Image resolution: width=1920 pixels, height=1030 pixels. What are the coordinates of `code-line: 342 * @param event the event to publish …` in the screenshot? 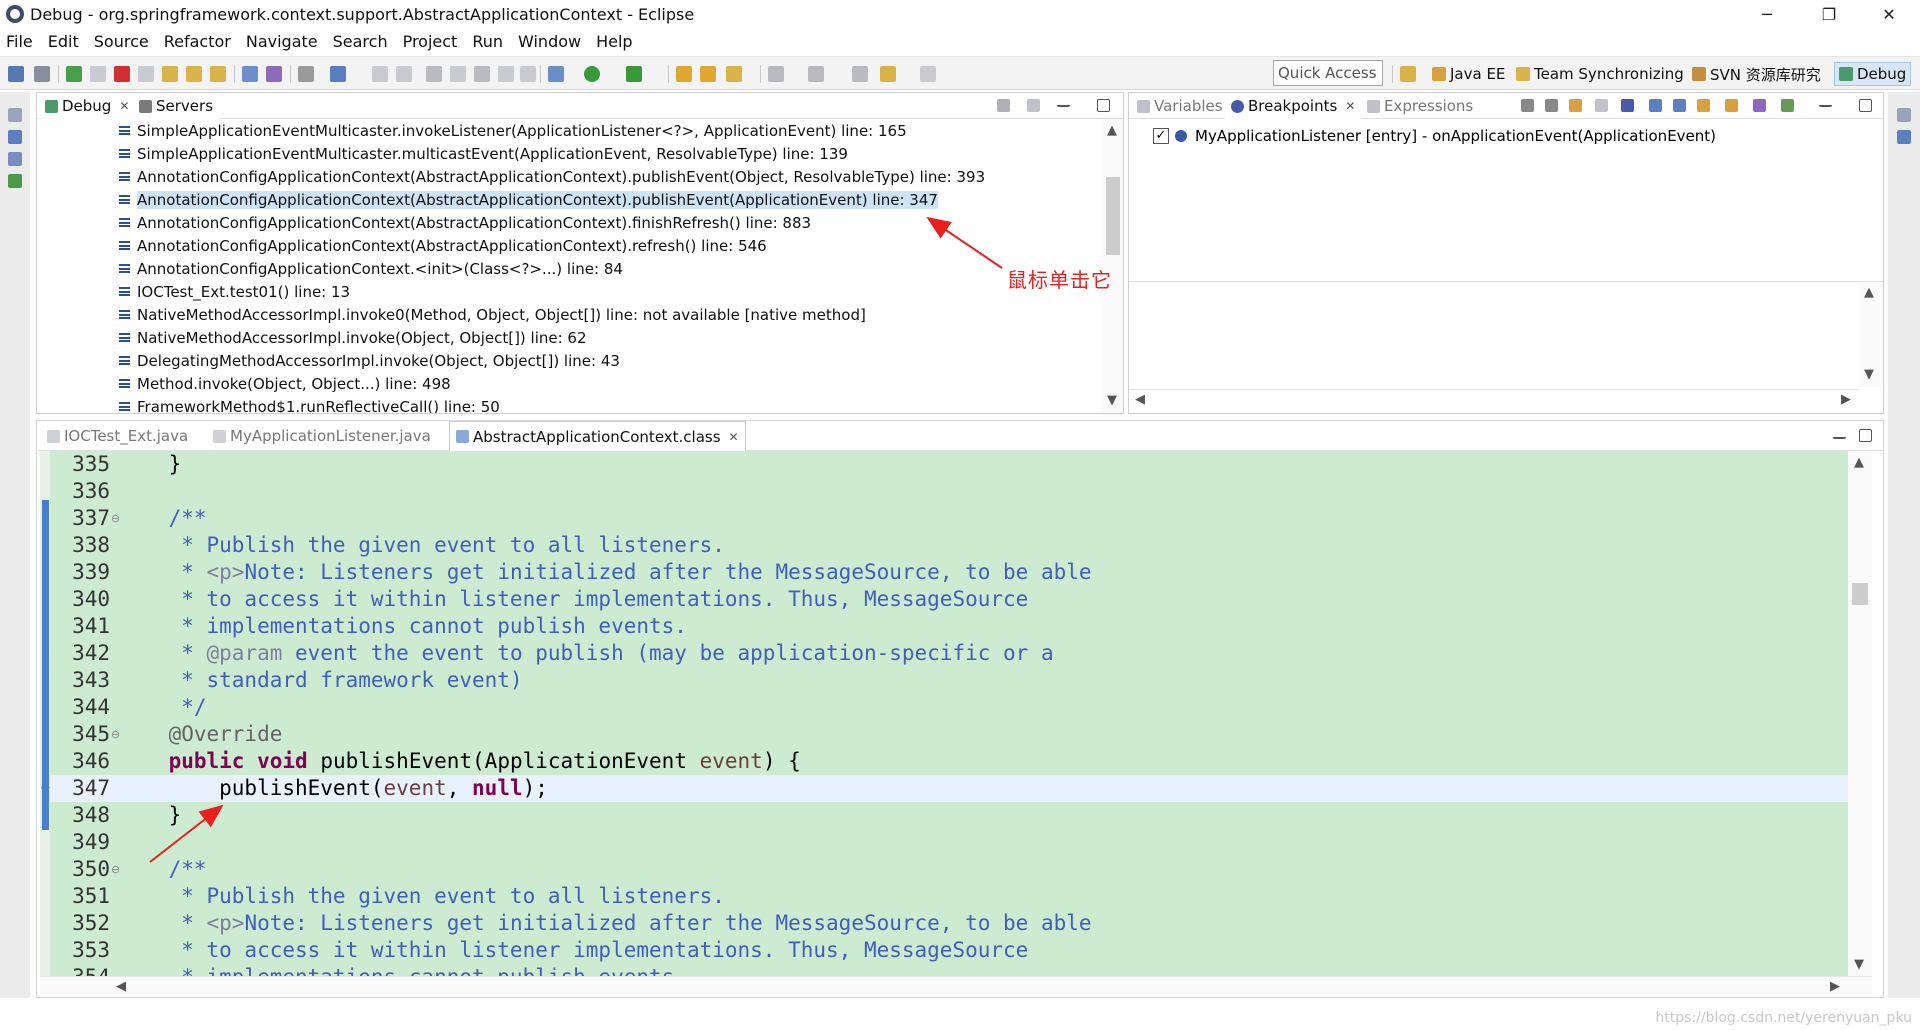 It's located at (949, 653).